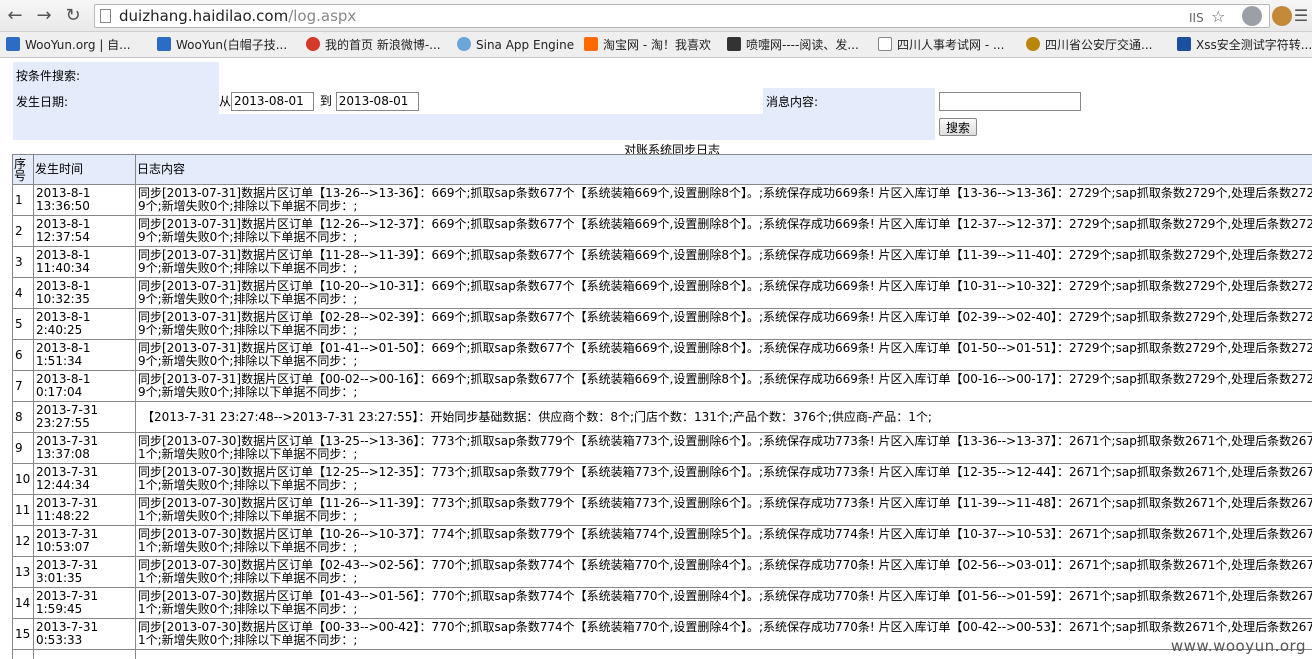  I want to click on search-spacer, so click(474, 127).